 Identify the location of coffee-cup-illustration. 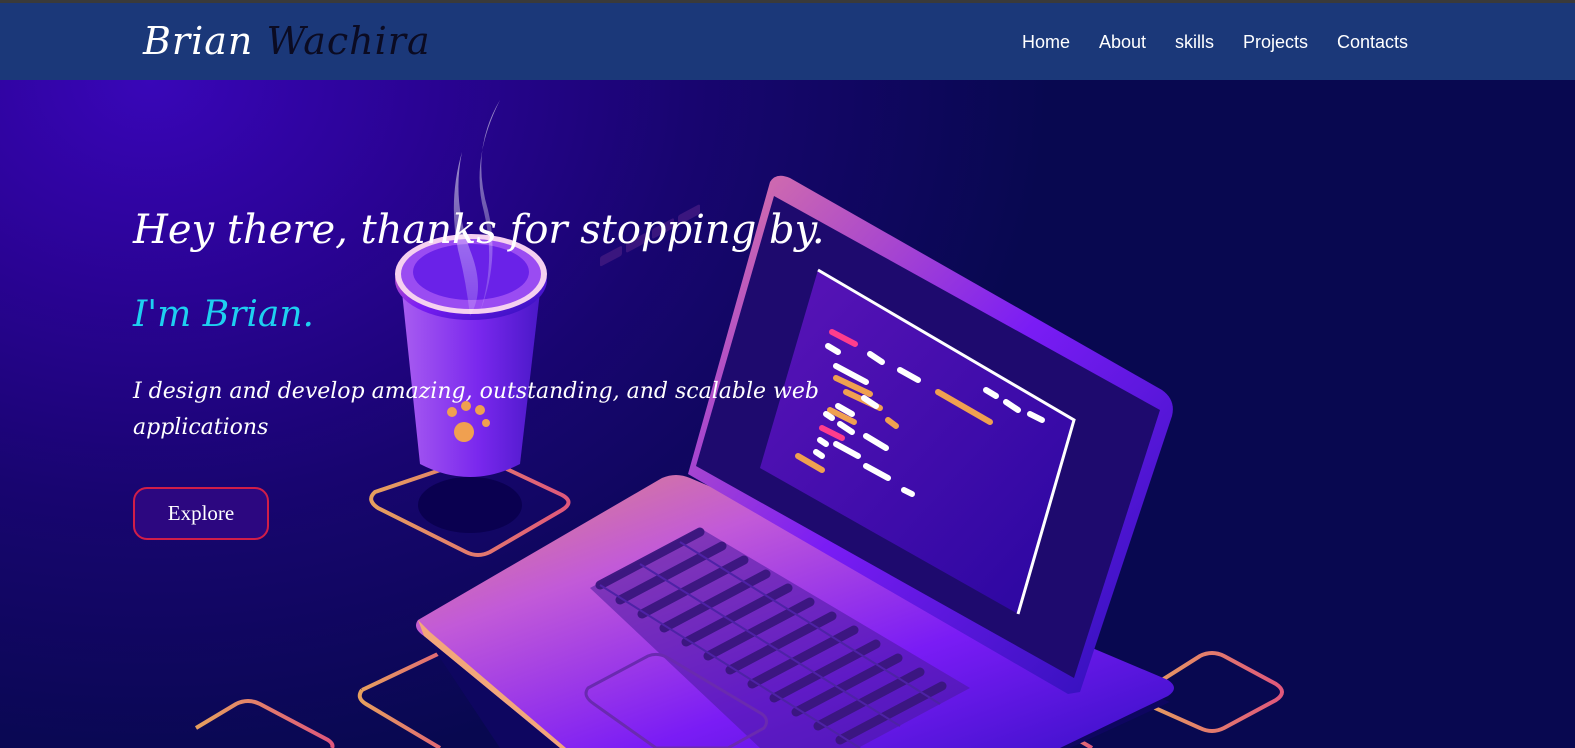
(471, 316).